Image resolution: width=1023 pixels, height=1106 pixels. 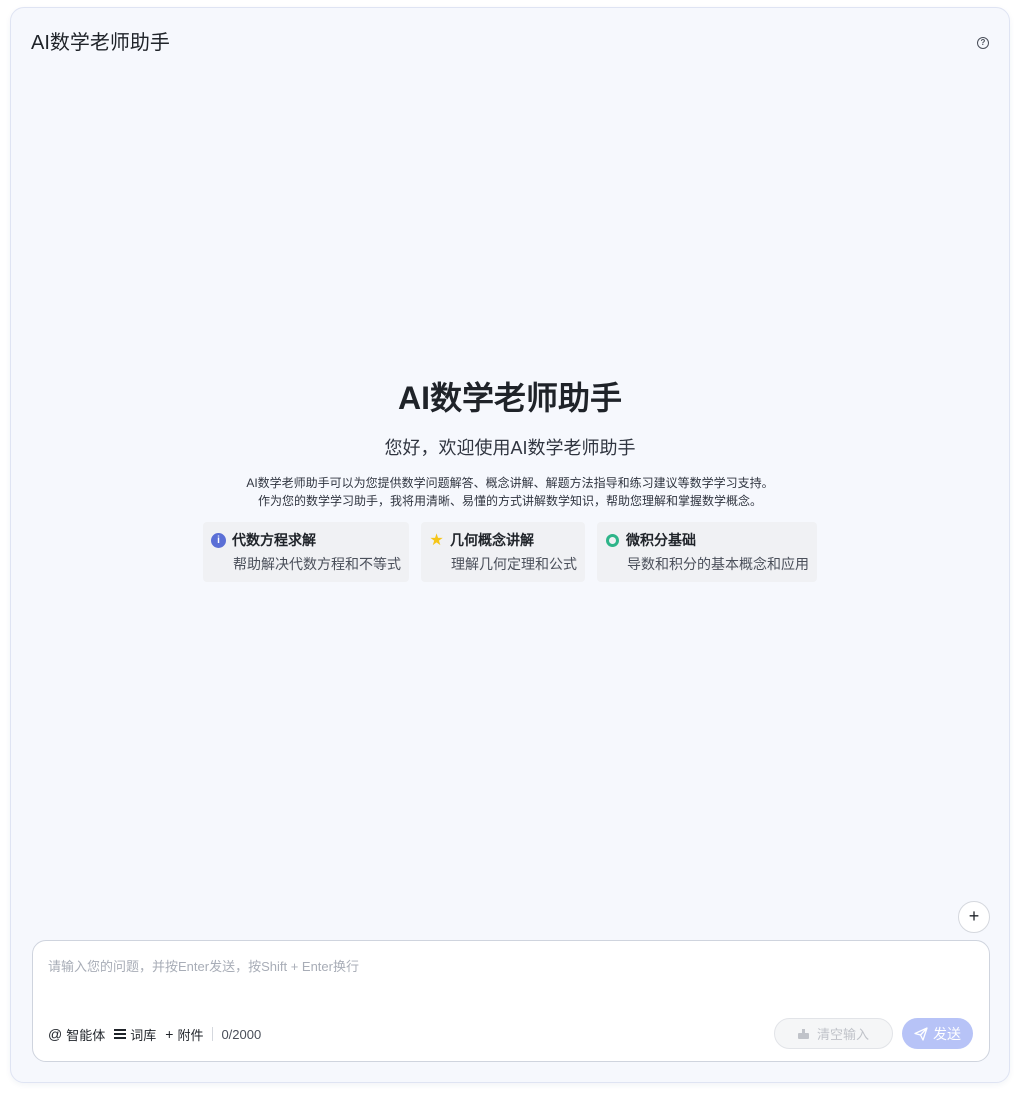 I want to click on clear-input-button: 清空输入, so click(x=833, y=1033).